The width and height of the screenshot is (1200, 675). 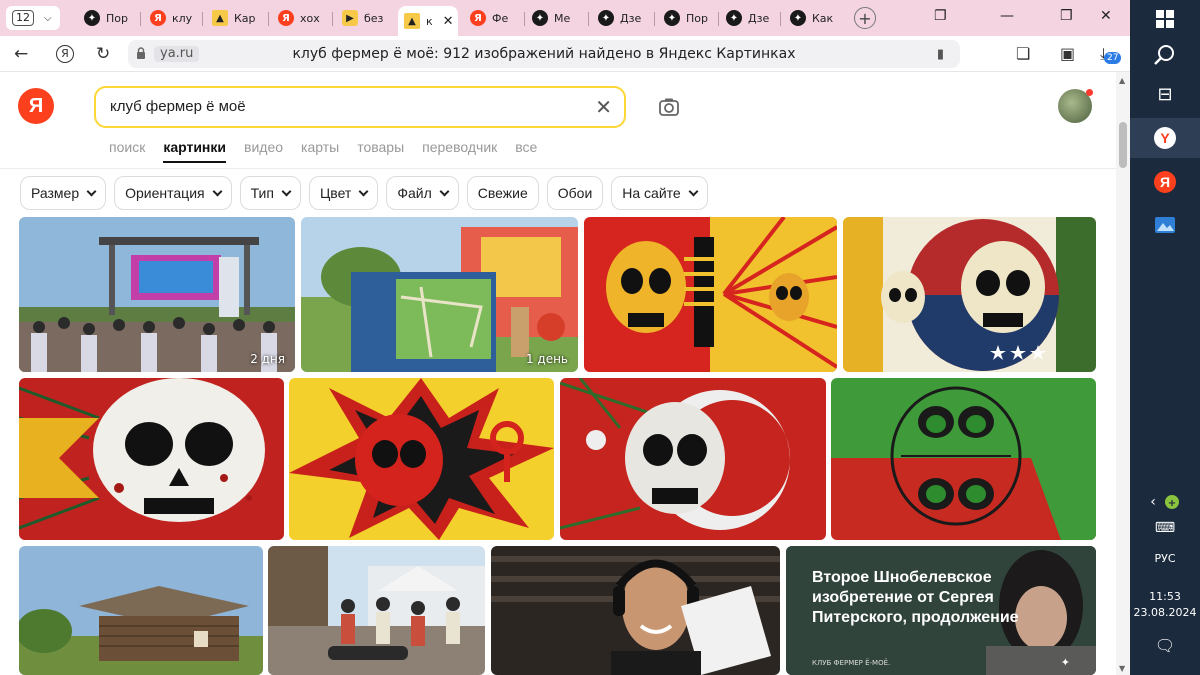 I want to click on filter-file: Файл, so click(x=422, y=193).